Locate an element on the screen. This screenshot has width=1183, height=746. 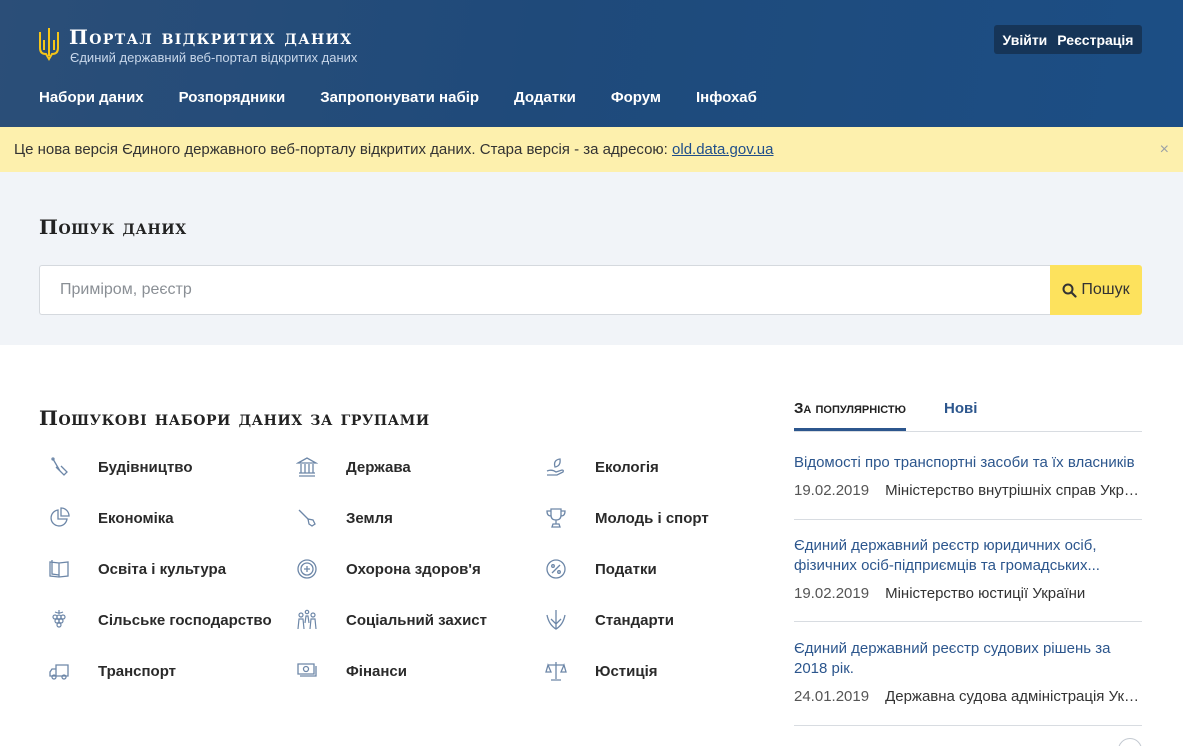
nav-item-suggest-dataset: Запропонувати набір is located at coordinates (399, 98).